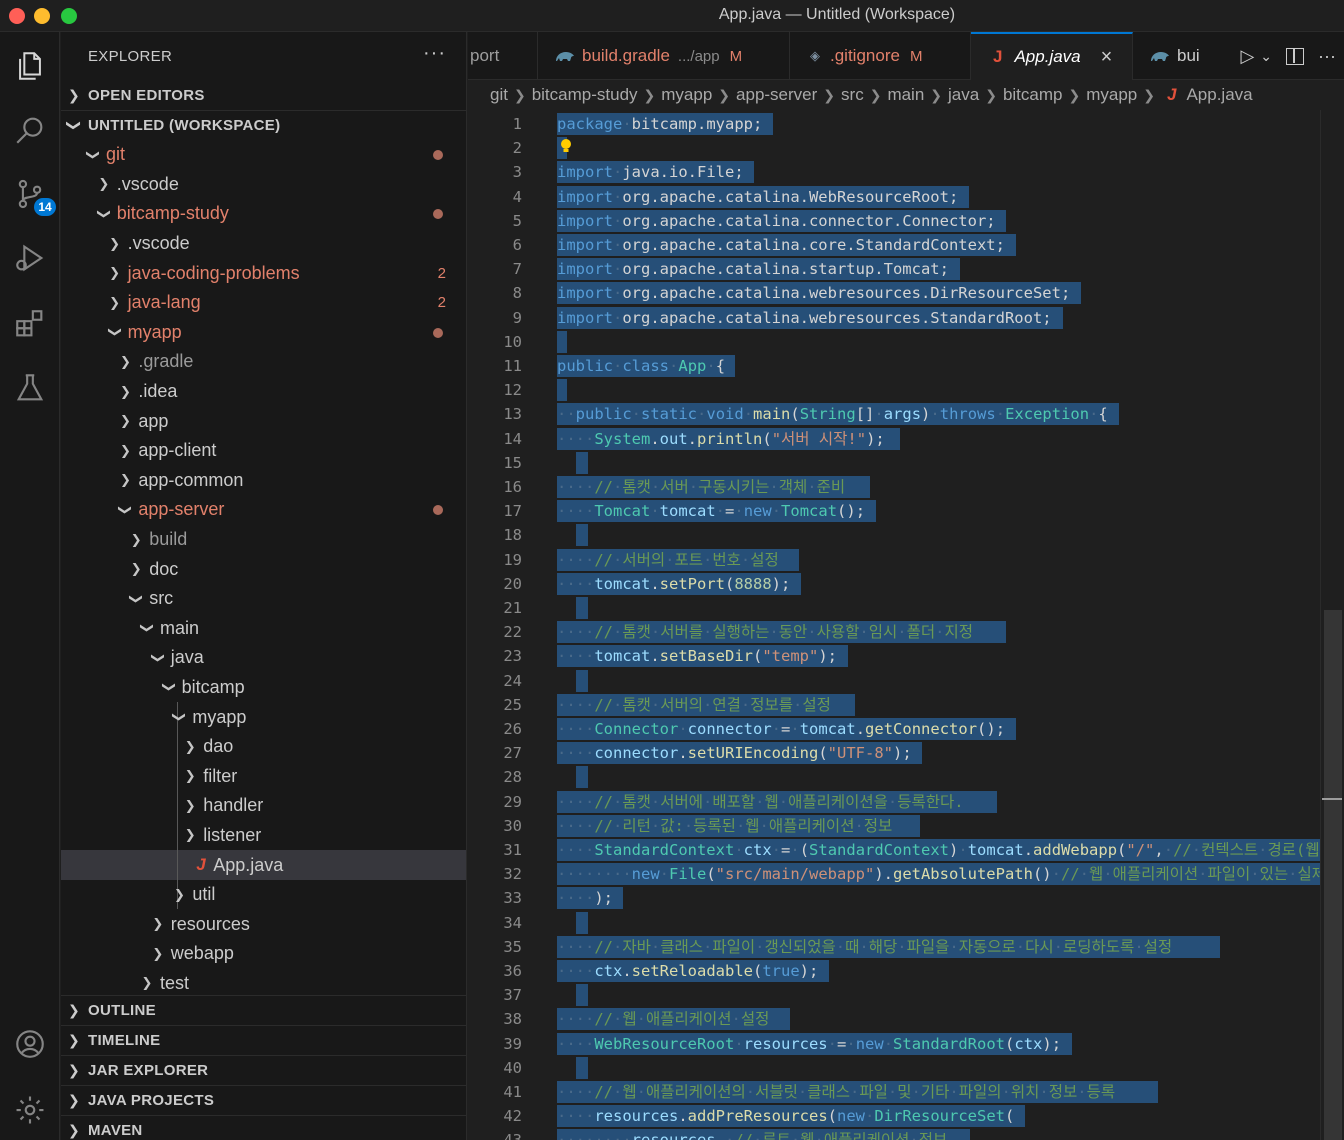 Image resolution: width=1344 pixels, height=1140 pixels. Describe the element at coordinates (263, 954) in the screenshot. I see `folder-item: ❯ webapp` at that location.